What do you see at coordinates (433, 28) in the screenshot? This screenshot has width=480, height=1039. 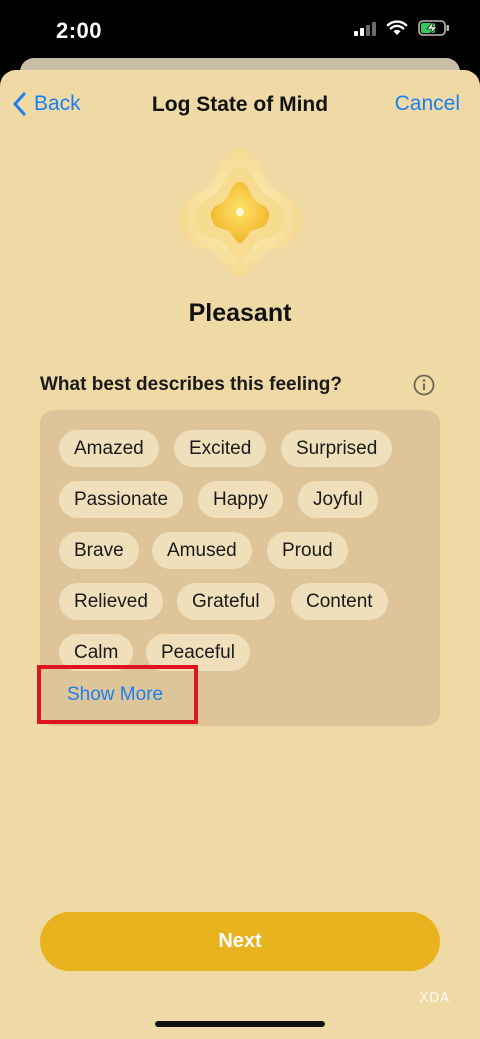 I see `battery-charging-icon` at bounding box center [433, 28].